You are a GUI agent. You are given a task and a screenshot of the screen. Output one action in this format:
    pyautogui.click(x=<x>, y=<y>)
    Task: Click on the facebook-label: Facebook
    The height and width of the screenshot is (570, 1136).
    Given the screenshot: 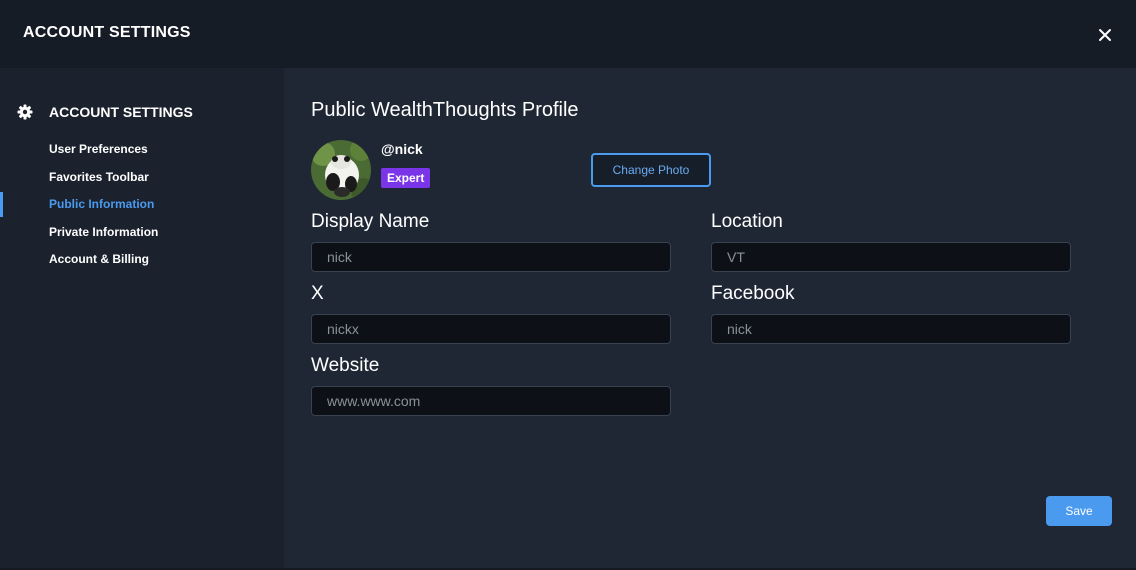 What is the action you would take?
    pyautogui.click(x=753, y=293)
    